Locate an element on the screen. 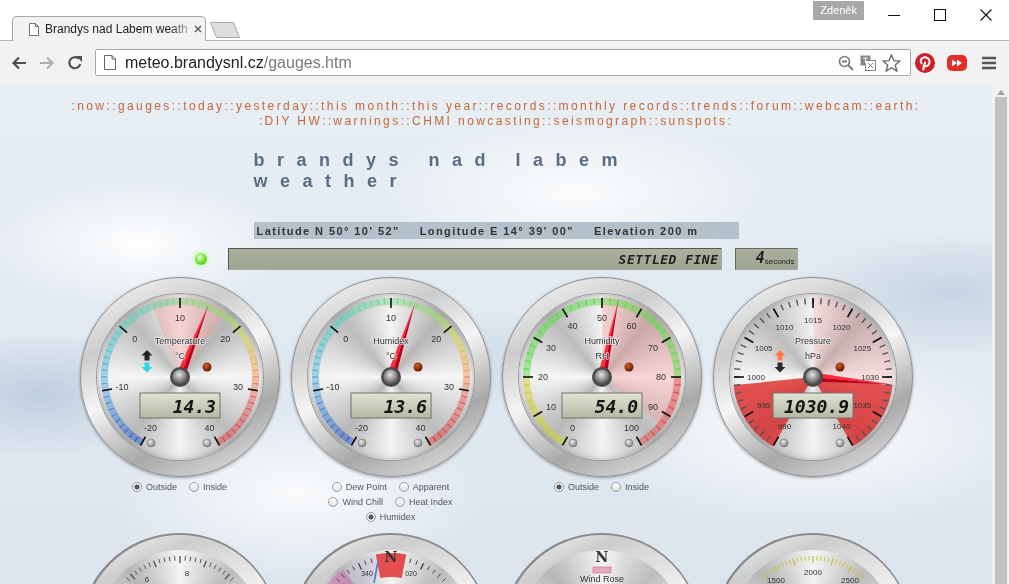 This screenshot has width=1009, height=584. nav-link: :webcam: is located at coordinates (834, 105).